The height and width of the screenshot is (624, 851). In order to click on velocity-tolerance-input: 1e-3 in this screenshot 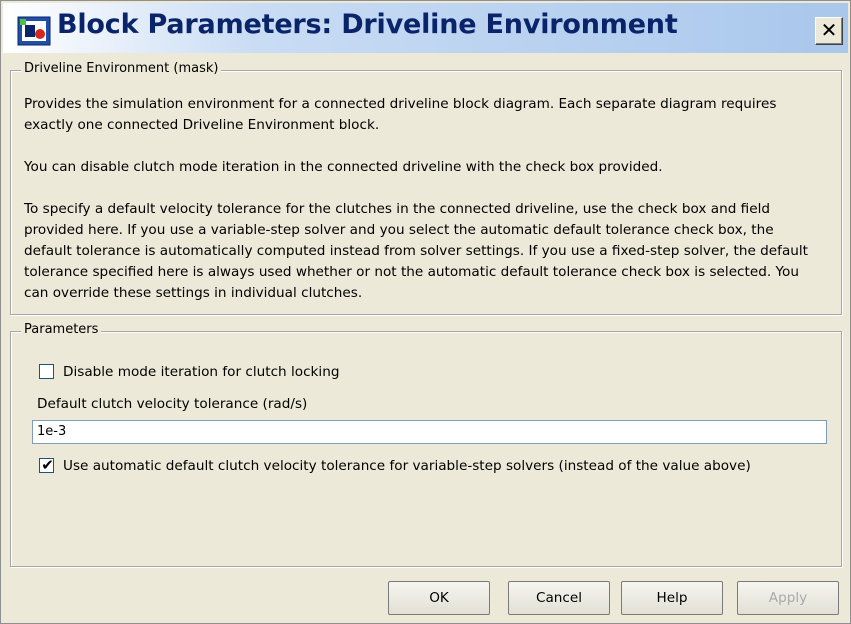, I will do `click(429, 432)`.